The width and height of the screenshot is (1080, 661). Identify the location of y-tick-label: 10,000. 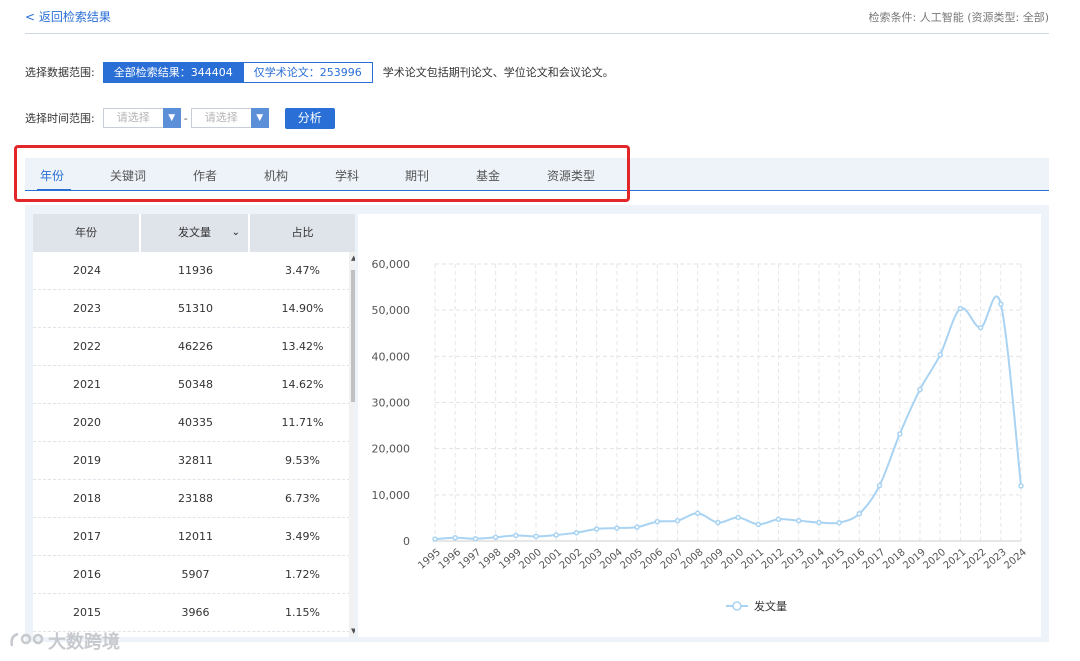
(391, 495).